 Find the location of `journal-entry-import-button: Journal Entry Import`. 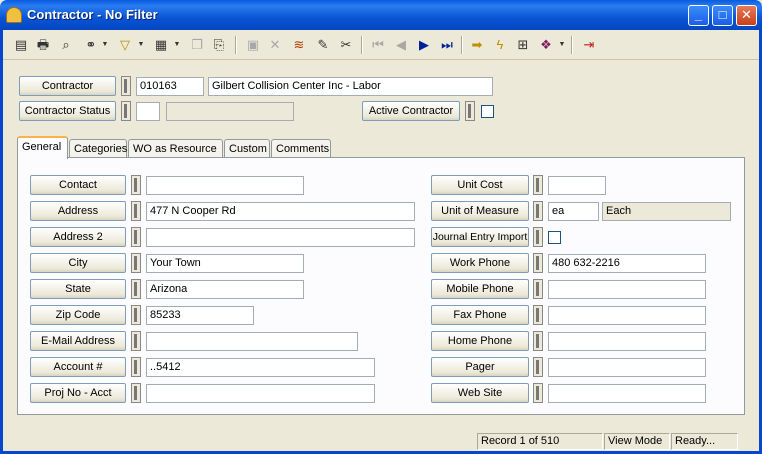

journal-entry-import-button: Journal Entry Import is located at coordinates (480, 237).